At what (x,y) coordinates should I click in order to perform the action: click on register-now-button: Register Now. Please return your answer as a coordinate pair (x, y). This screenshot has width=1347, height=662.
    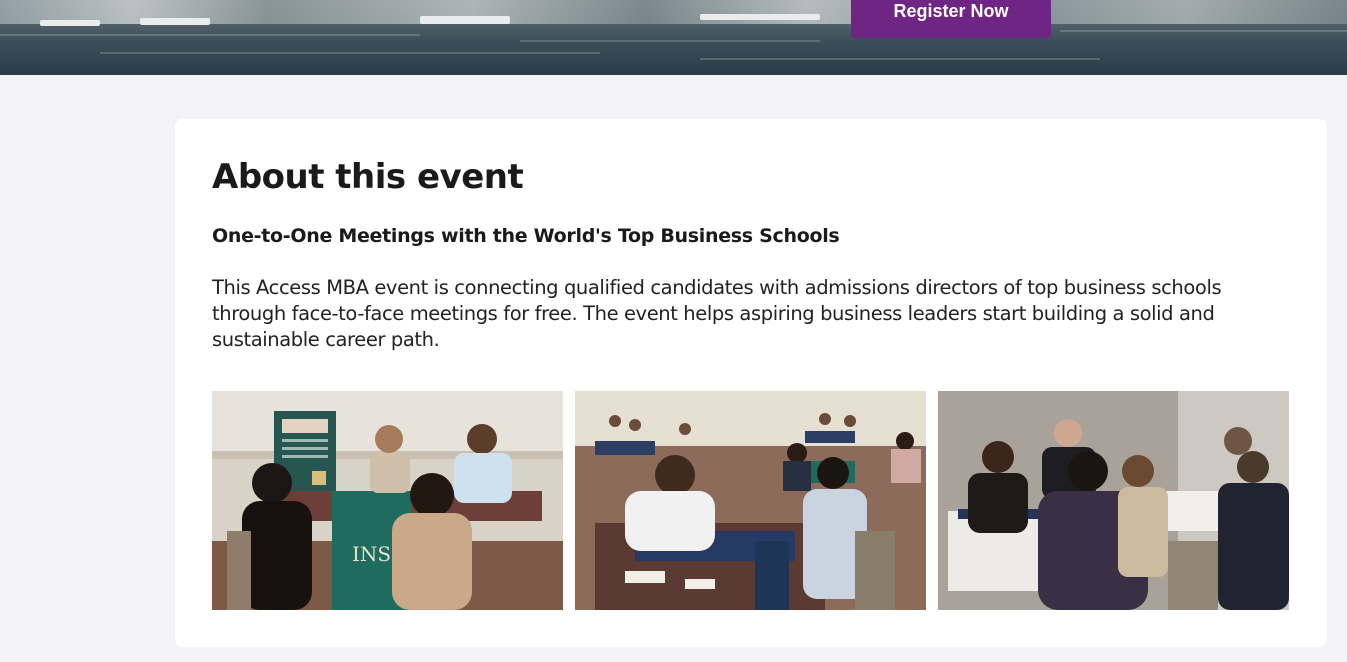
    Looking at the image, I should click on (951, 19).